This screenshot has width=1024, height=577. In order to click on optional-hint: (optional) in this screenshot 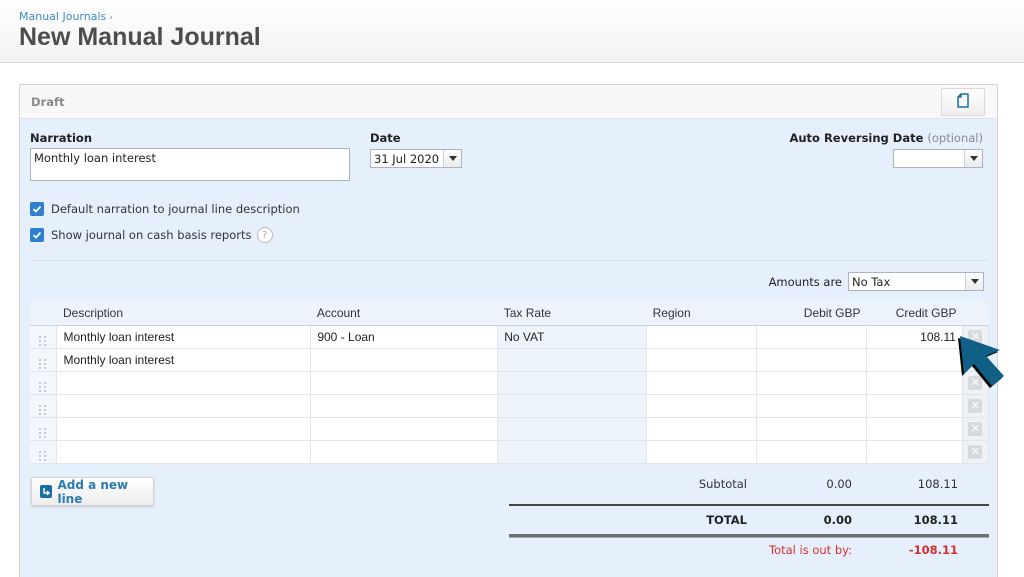, I will do `click(955, 138)`.